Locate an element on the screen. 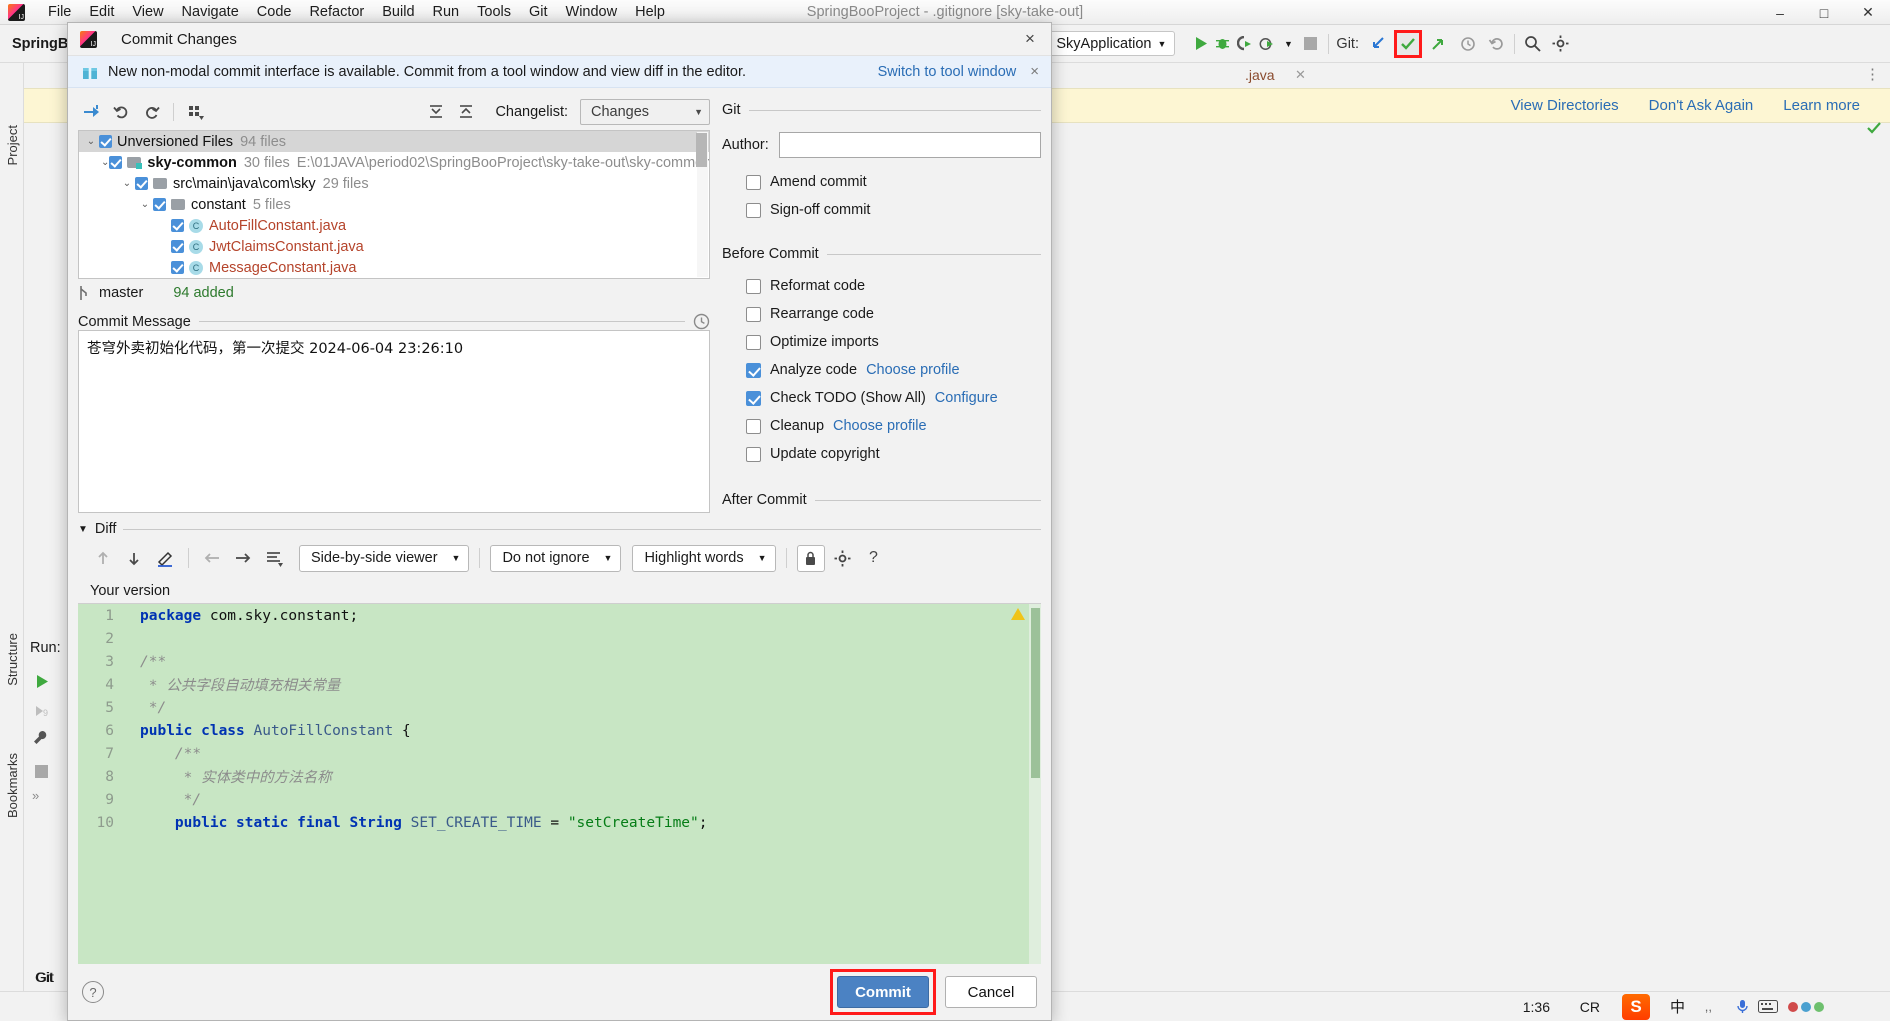  message-history-icon is located at coordinates (701, 321).